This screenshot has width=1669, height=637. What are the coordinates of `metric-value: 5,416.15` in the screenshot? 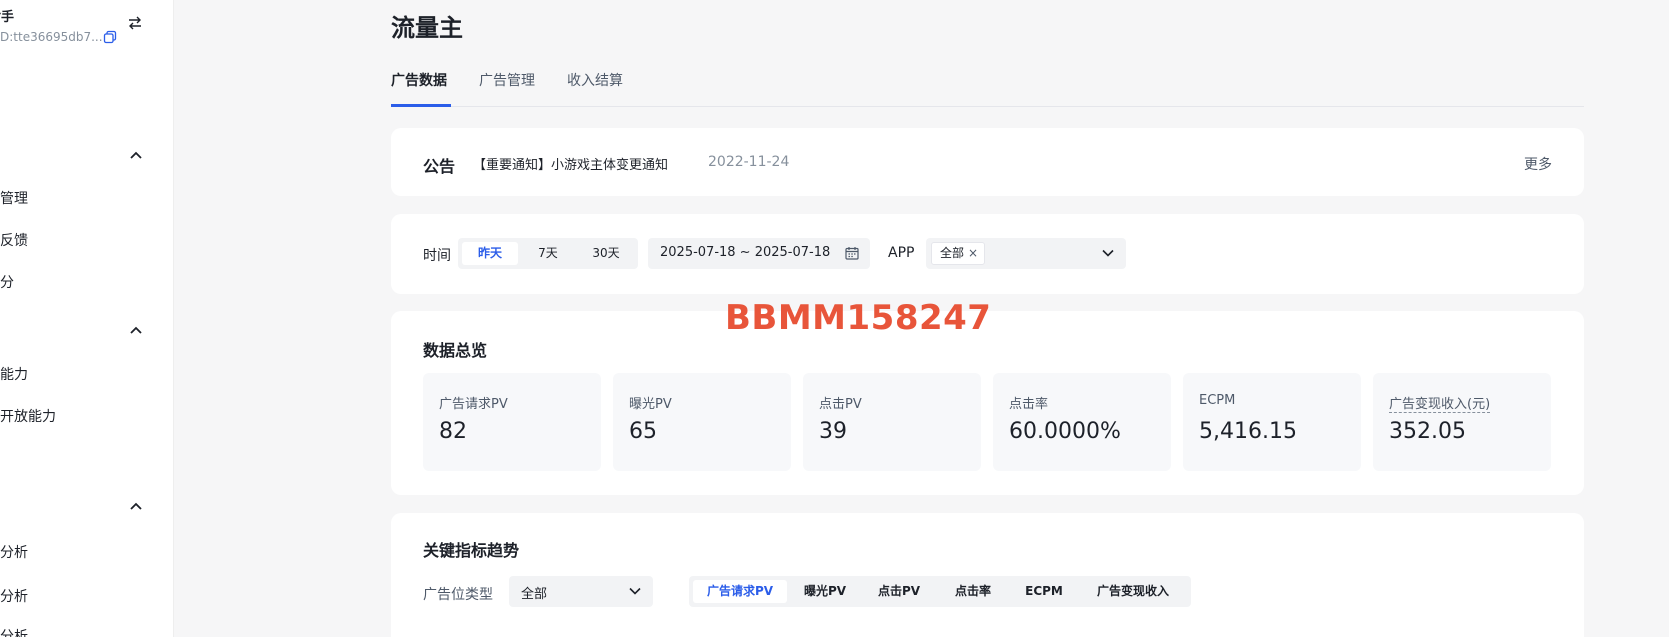 It's located at (1248, 431).